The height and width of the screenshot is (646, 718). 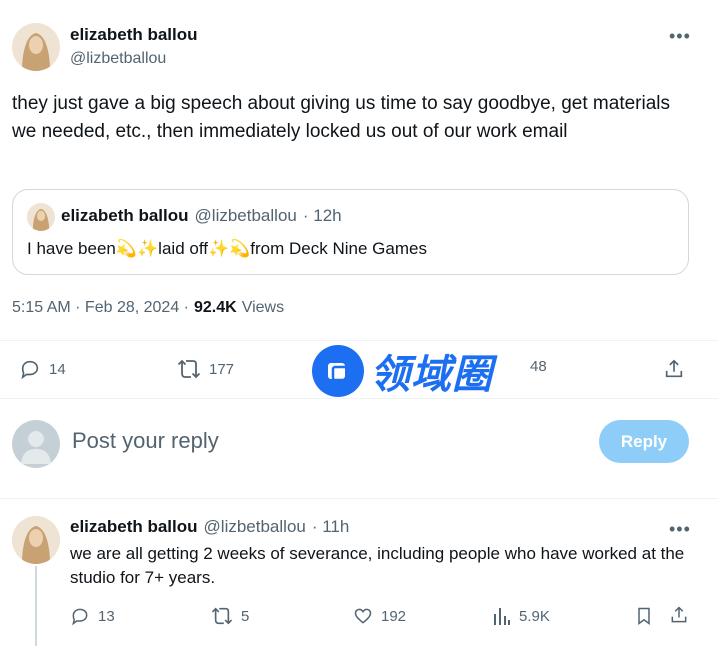 What do you see at coordinates (322, 215) in the screenshot?
I see `quote-age: · 12h` at bounding box center [322, 215].